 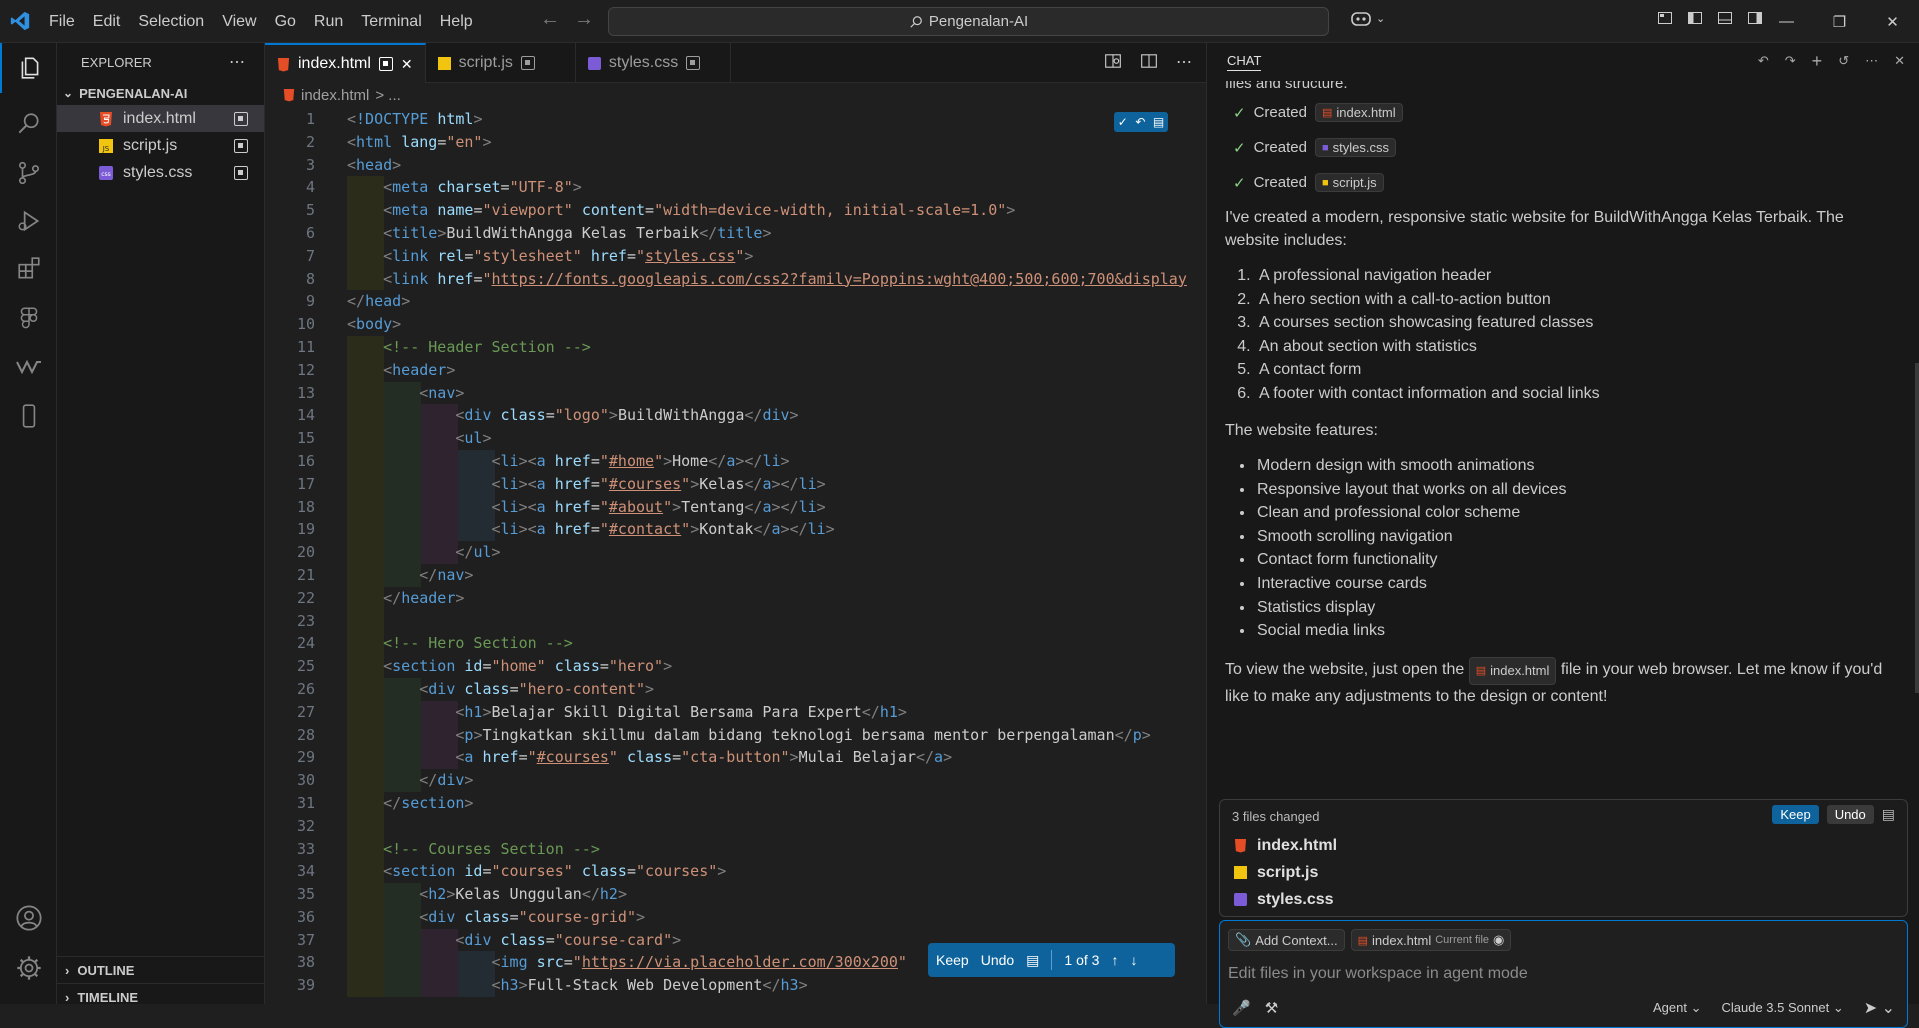 What do you see at coordinates (28, 416) in the screenshot?
I see `mobile-device-icon` at bounding box center [28, 416].